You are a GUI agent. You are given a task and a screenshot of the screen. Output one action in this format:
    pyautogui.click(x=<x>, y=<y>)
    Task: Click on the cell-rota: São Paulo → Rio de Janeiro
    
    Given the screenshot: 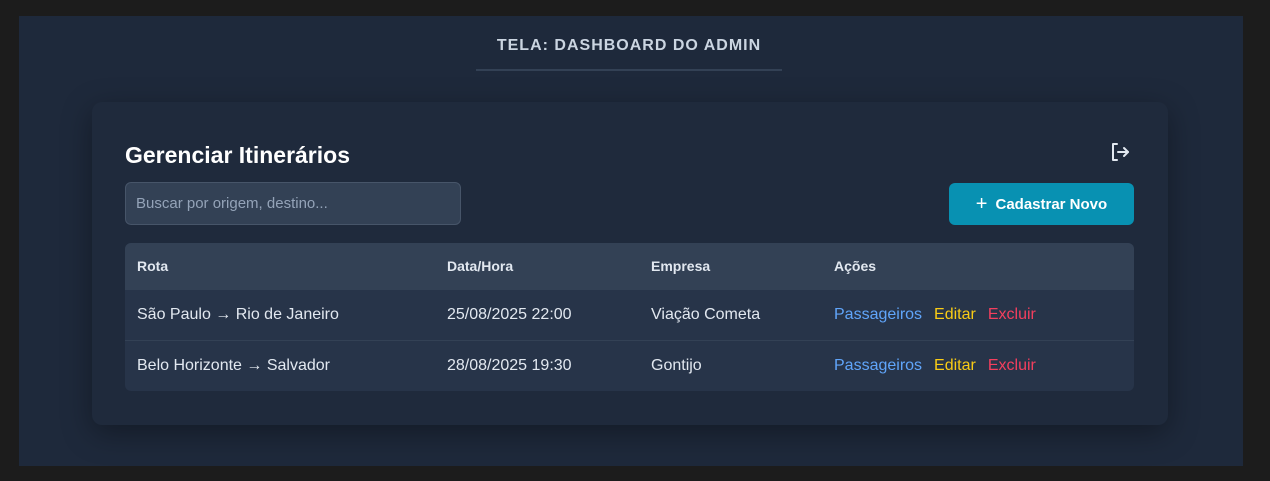 What is the action you would take?
    pyautogui.click(x=238, y=314)
    